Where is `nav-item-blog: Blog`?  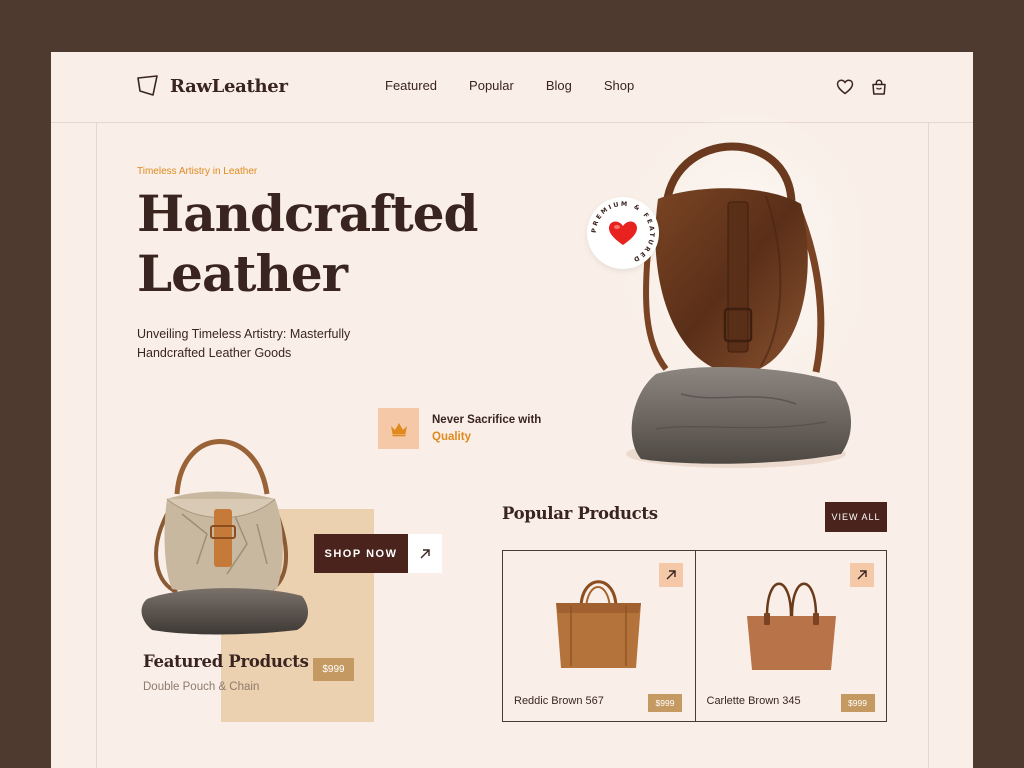
nav-item-blog: Blog is located at coordinates (559, 85).